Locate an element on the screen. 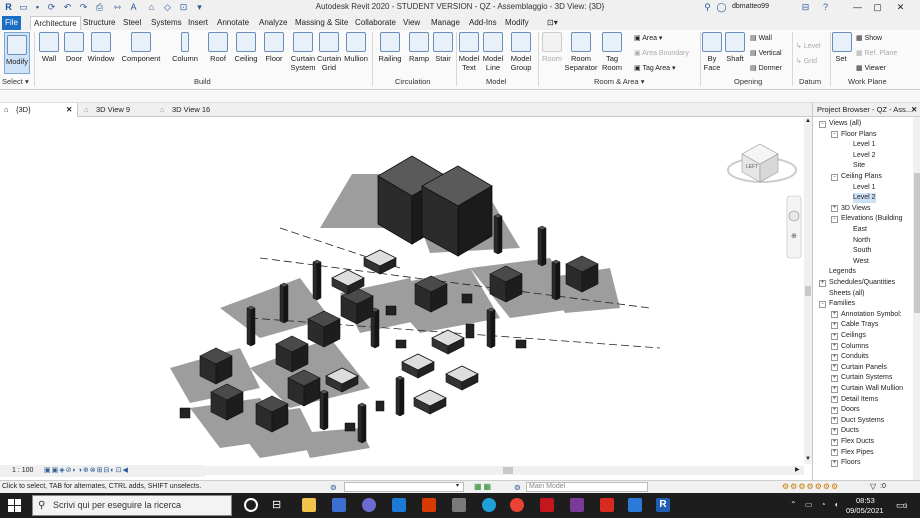 Image resolution: width=920 pixels, height=518 pixels. dropbox-icon is located at coordinates (399, 505).